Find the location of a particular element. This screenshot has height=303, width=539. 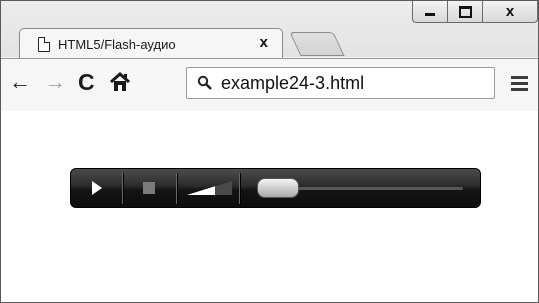

minimize-icon is located at coordinates (430, 14).